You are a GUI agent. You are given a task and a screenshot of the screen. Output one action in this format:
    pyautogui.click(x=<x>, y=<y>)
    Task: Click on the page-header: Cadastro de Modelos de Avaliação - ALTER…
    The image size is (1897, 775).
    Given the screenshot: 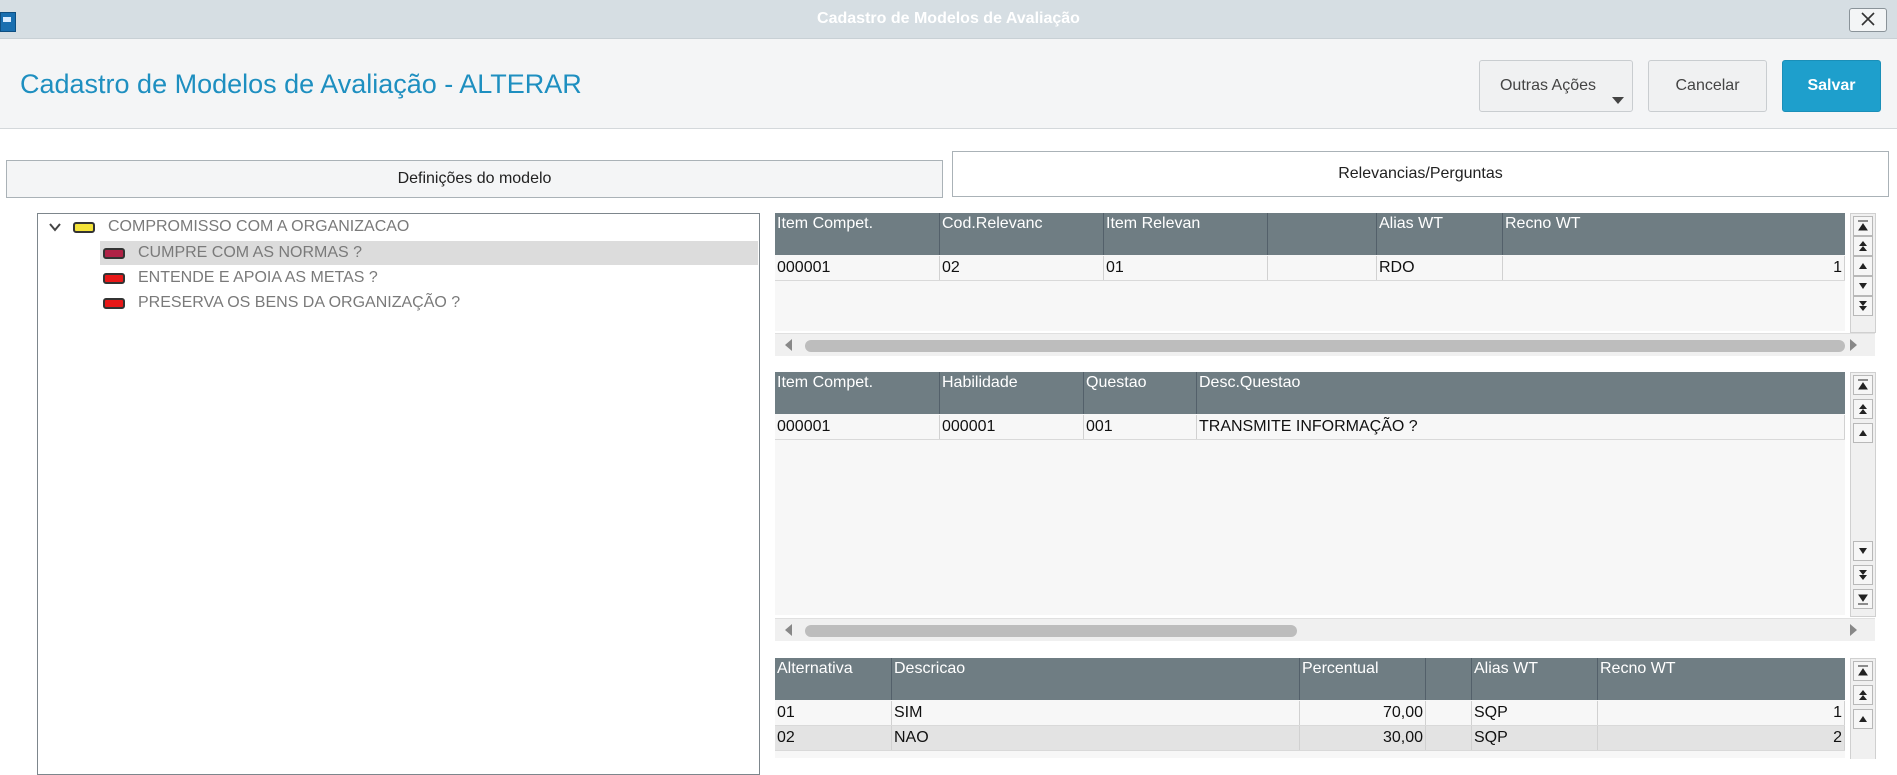 What is the action you would take?
    pyautogui.click(x=948, y=84)
    